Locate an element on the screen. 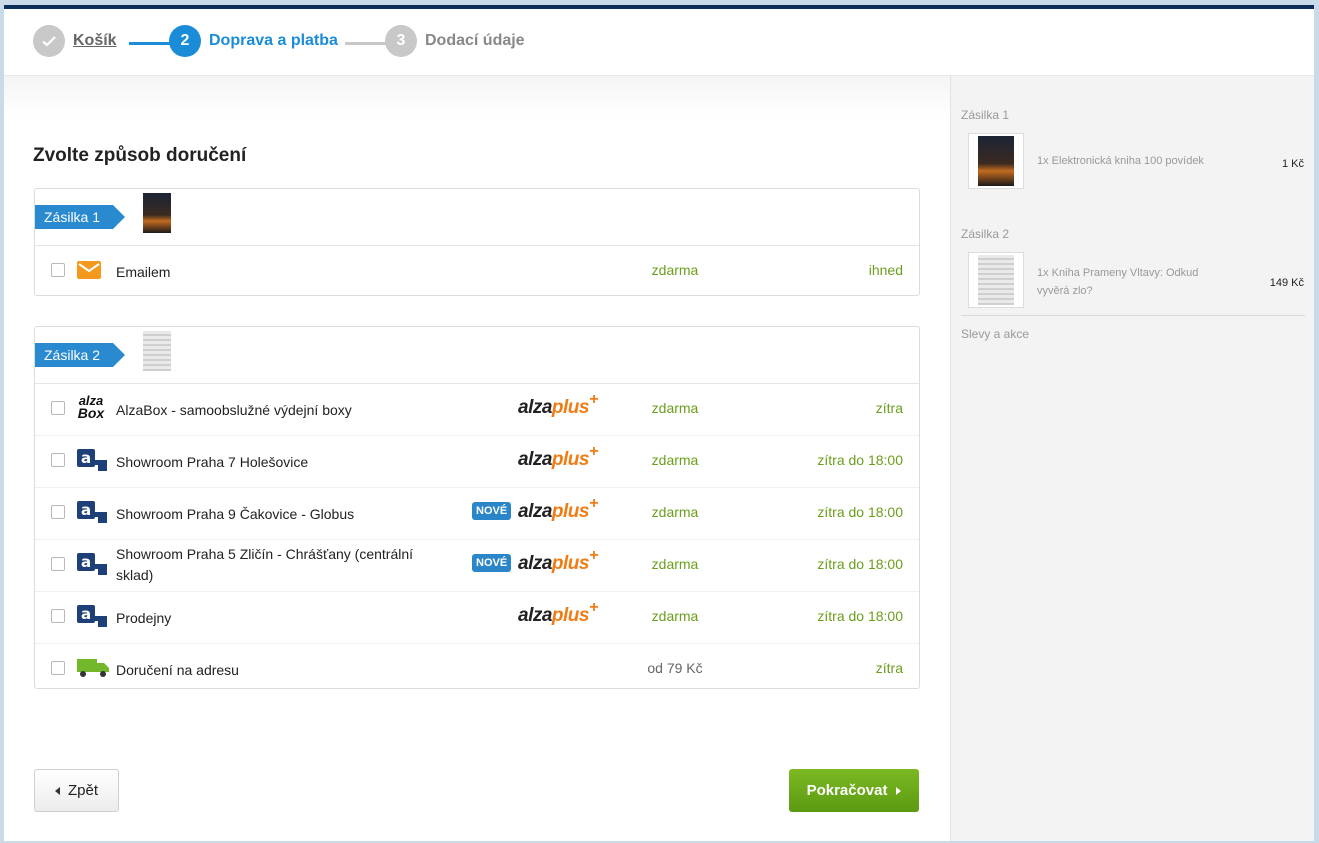  back-label: Zpět is located at coordinates (82, 790).